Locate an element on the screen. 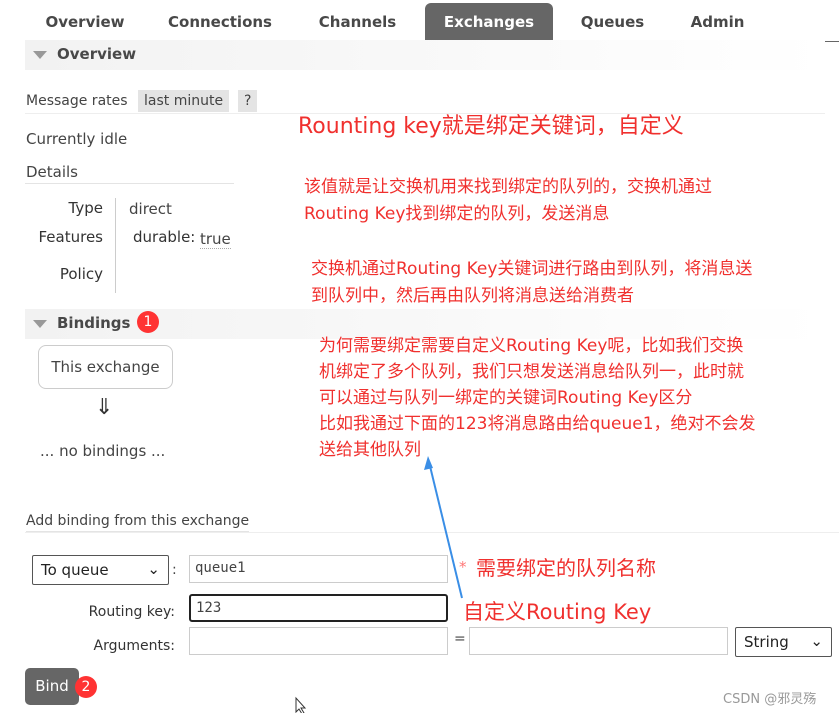 This screenshot has height=713, width=839. annotation-line: 到队列中，然后再由队列将消息送给消费者 is located at coordinates (472, 296).